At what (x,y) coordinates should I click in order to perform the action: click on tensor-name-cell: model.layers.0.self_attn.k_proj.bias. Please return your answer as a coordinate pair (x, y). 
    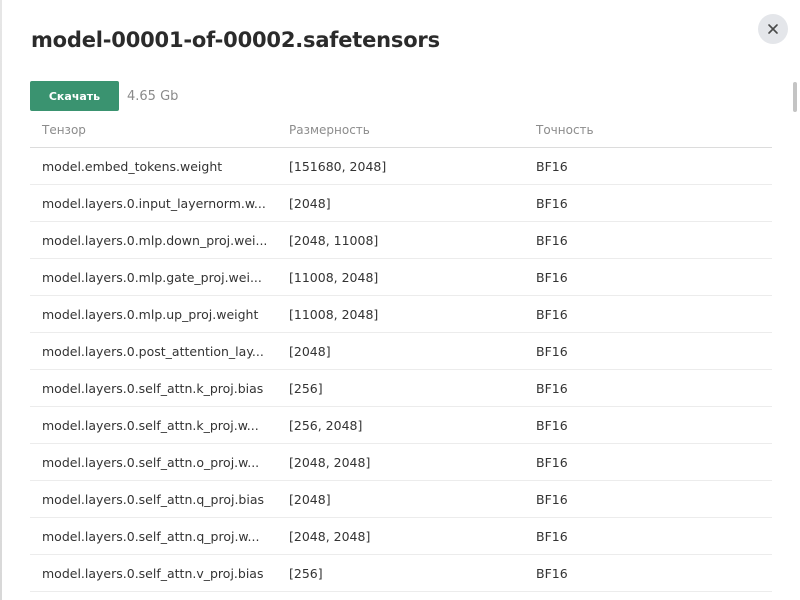
    Looking at the image, I should click on (153, 388).